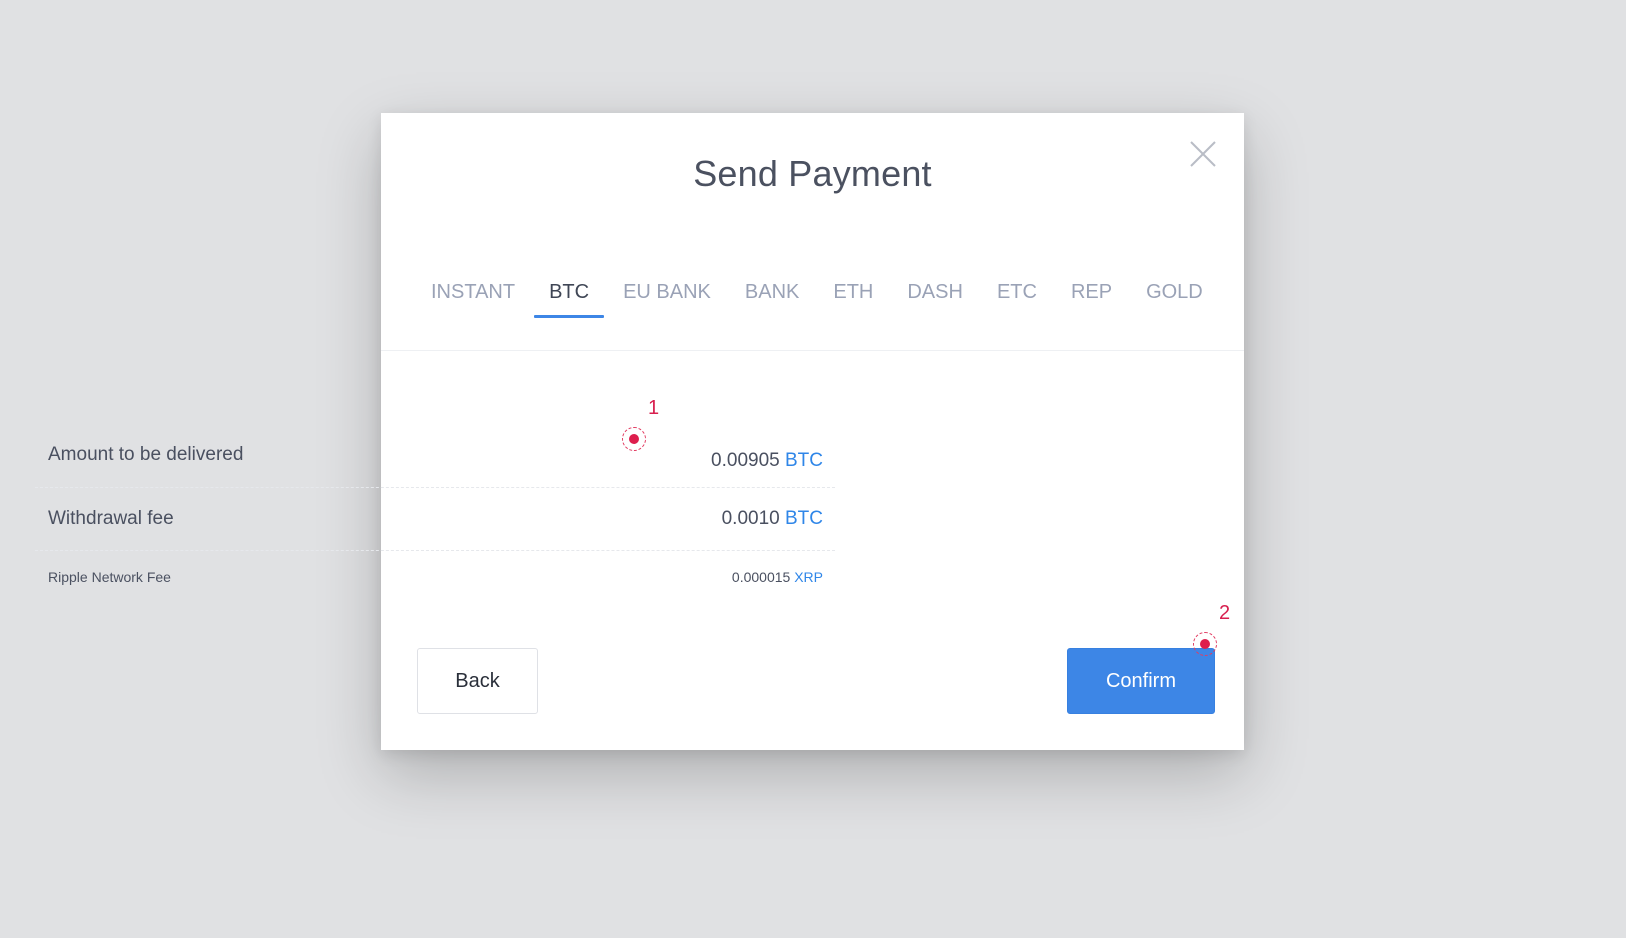  Describe the element at coordinates (745, 460) in the screenshot. I see `amount-number: 0.00905` at that location.